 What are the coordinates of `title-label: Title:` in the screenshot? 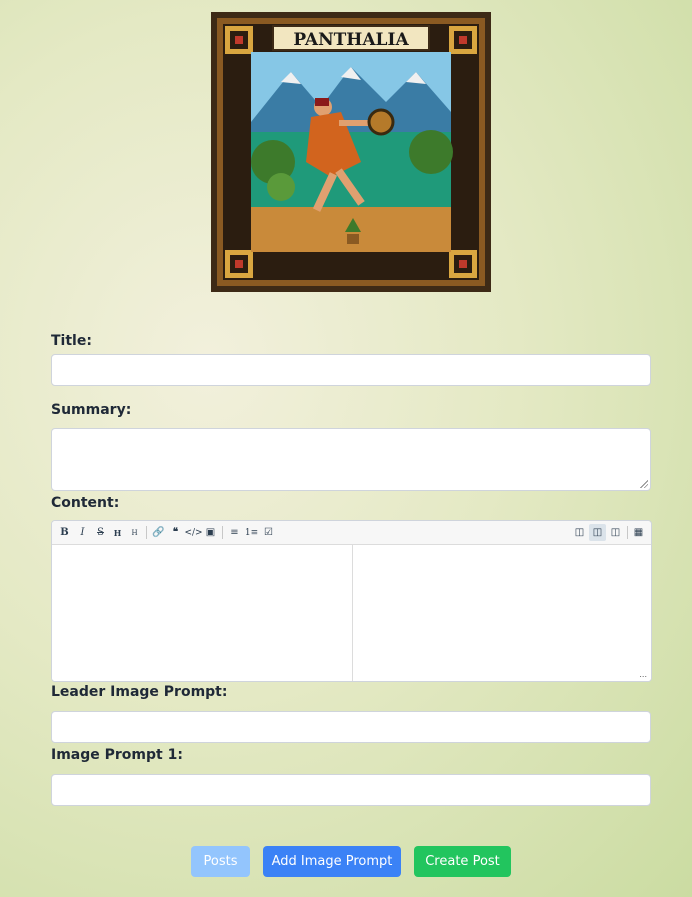 It's located at (71, 341).